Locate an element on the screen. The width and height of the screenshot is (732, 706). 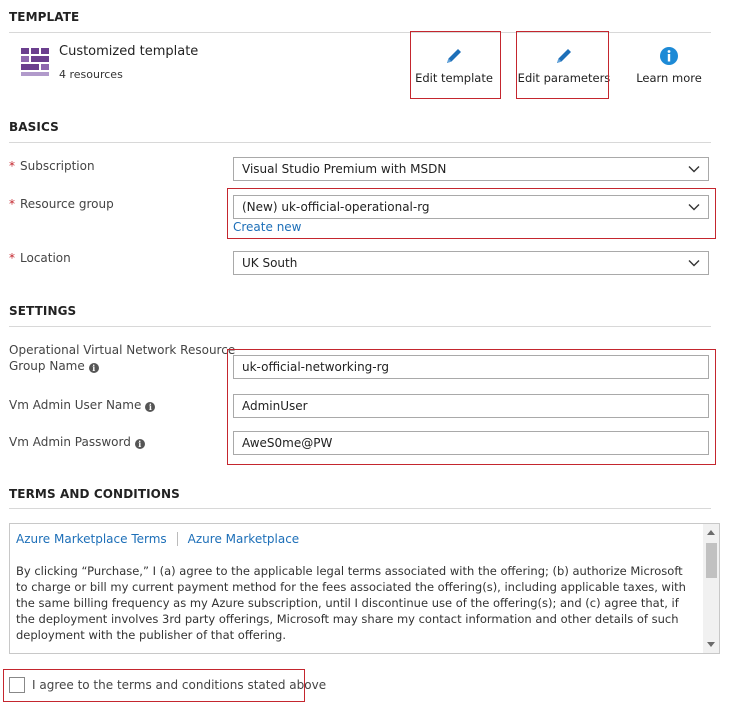
location-value: UK South is located at coordinates (270, 263).